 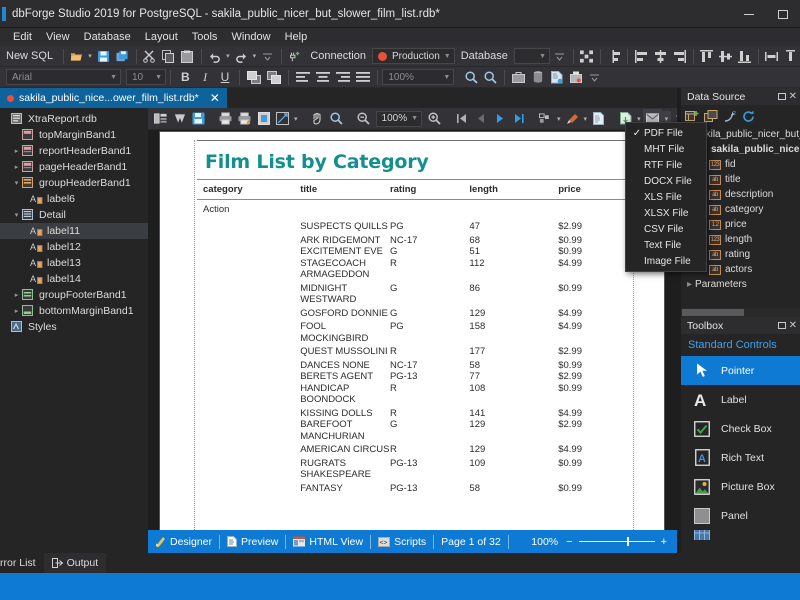 What do you see at coordinates (74, 167) in the screenshot?
I see `tree-item-pageheaderband1: ▸ pageHeaderBand1` at bounding box center [74, 167].